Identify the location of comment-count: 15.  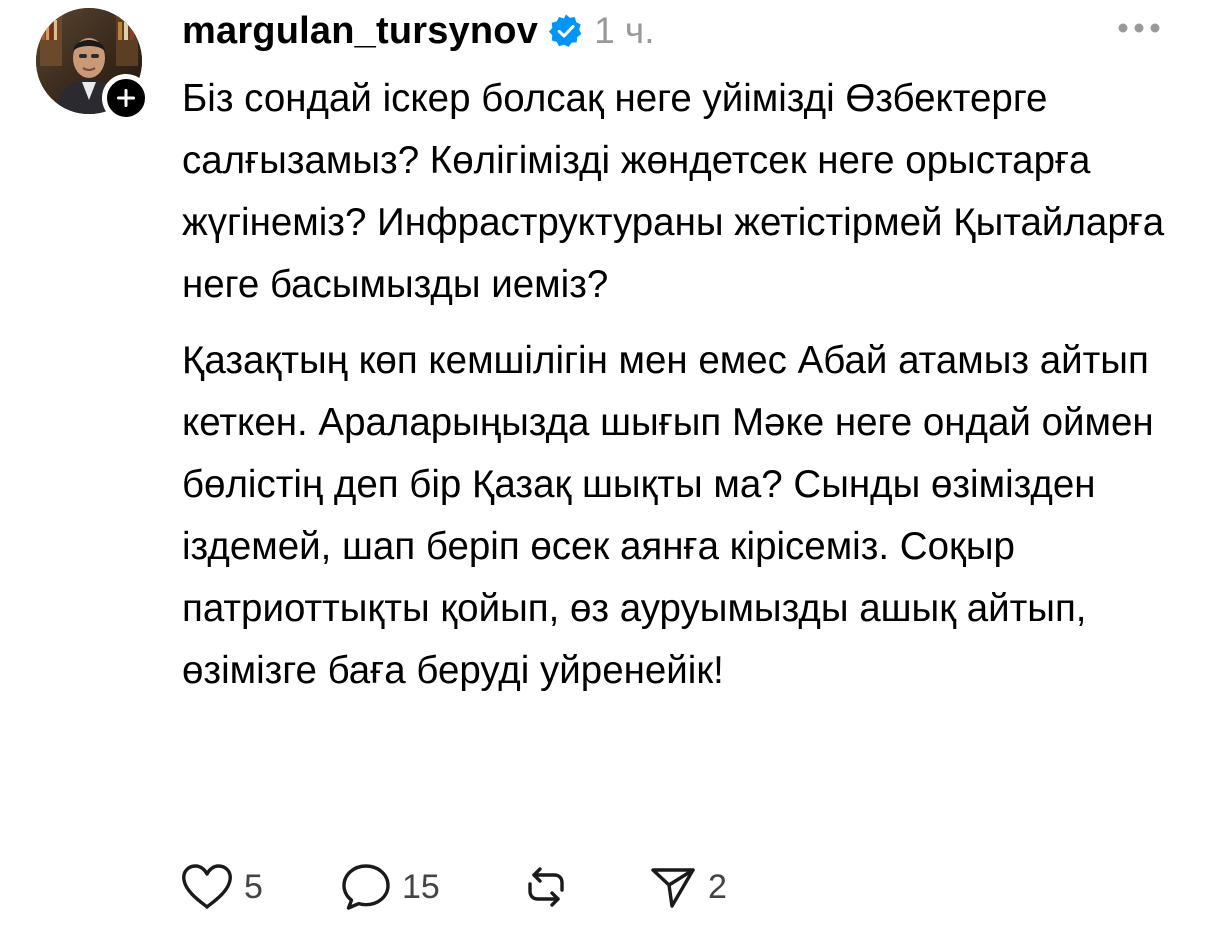
(421, 886).